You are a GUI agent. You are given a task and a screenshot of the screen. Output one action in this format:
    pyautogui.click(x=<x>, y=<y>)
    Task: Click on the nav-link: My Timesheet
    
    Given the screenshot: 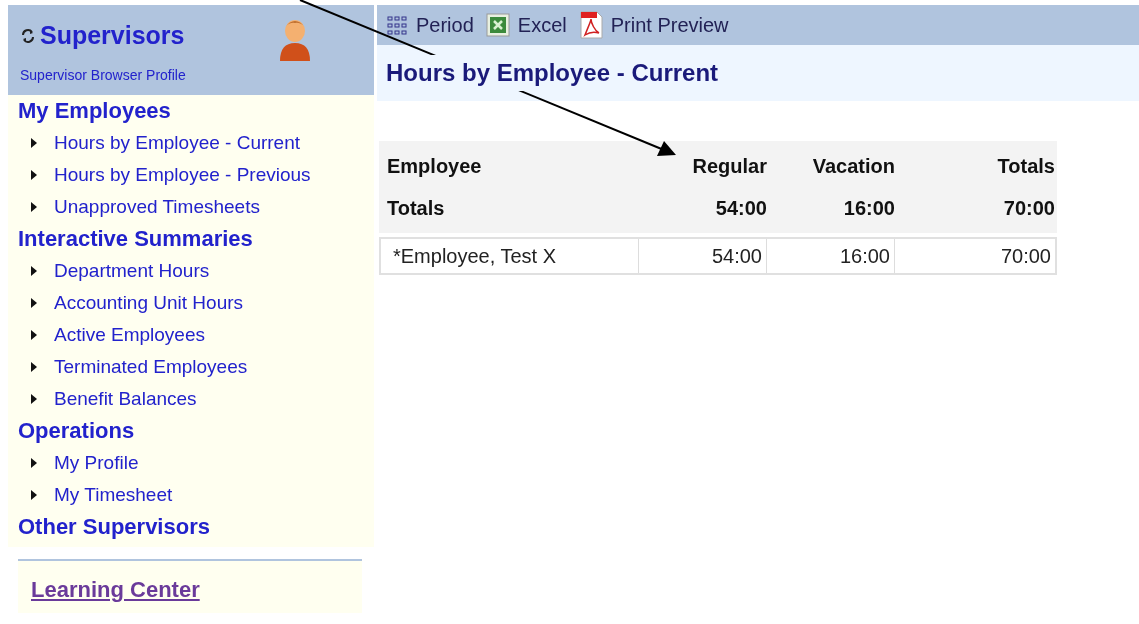 What is the action you would take?
    pyautogui.click(x=113, y=495)
    